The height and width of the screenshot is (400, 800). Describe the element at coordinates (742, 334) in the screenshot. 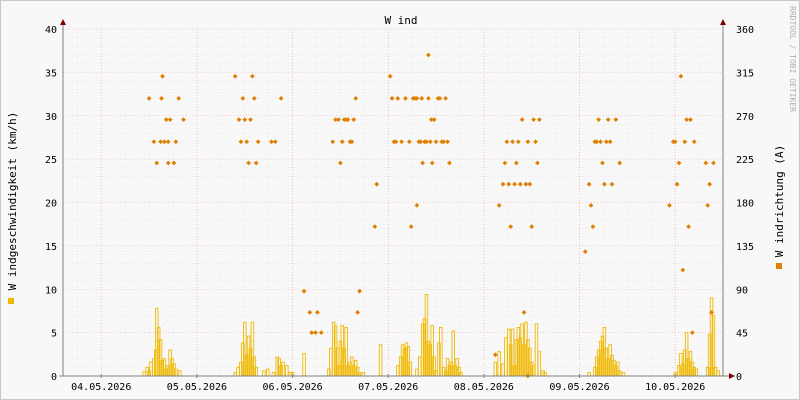

I see `y-right-tick-label: 45` at that location.